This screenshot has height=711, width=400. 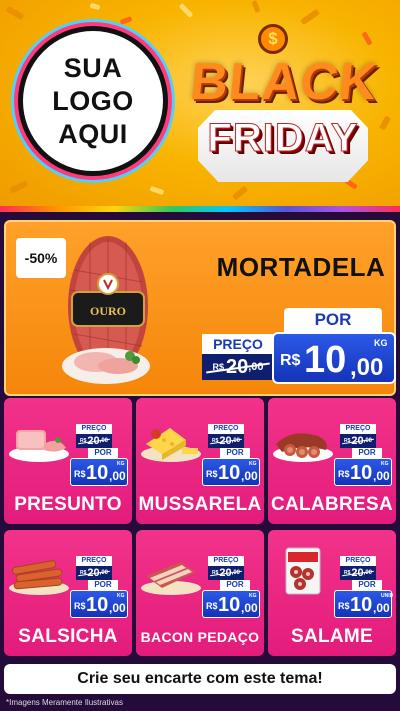 What do you see at coordinates (171, 578) in the screenshot?
I see `bacon-image` at bounding box center [171, 578].